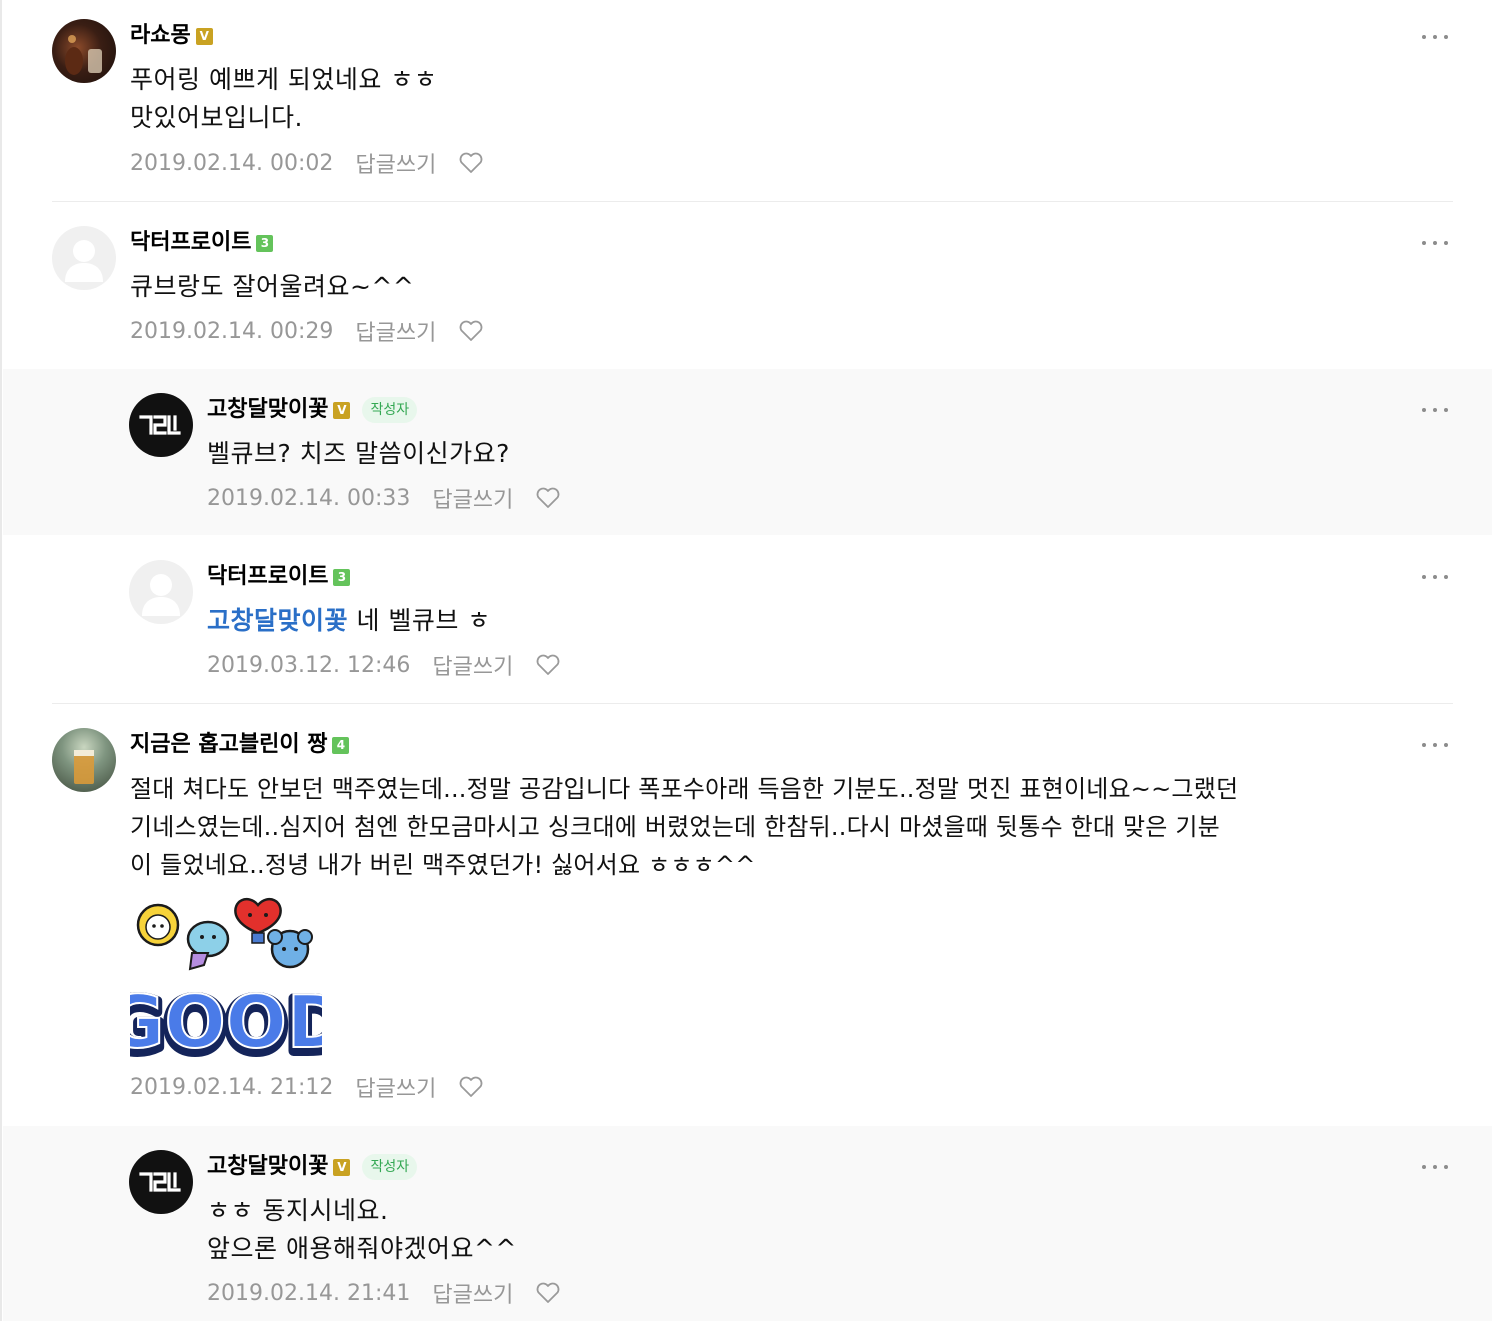  I want to click on comment-nickname: 지금은 홉고블린이 짱 4, so click(240, 745).